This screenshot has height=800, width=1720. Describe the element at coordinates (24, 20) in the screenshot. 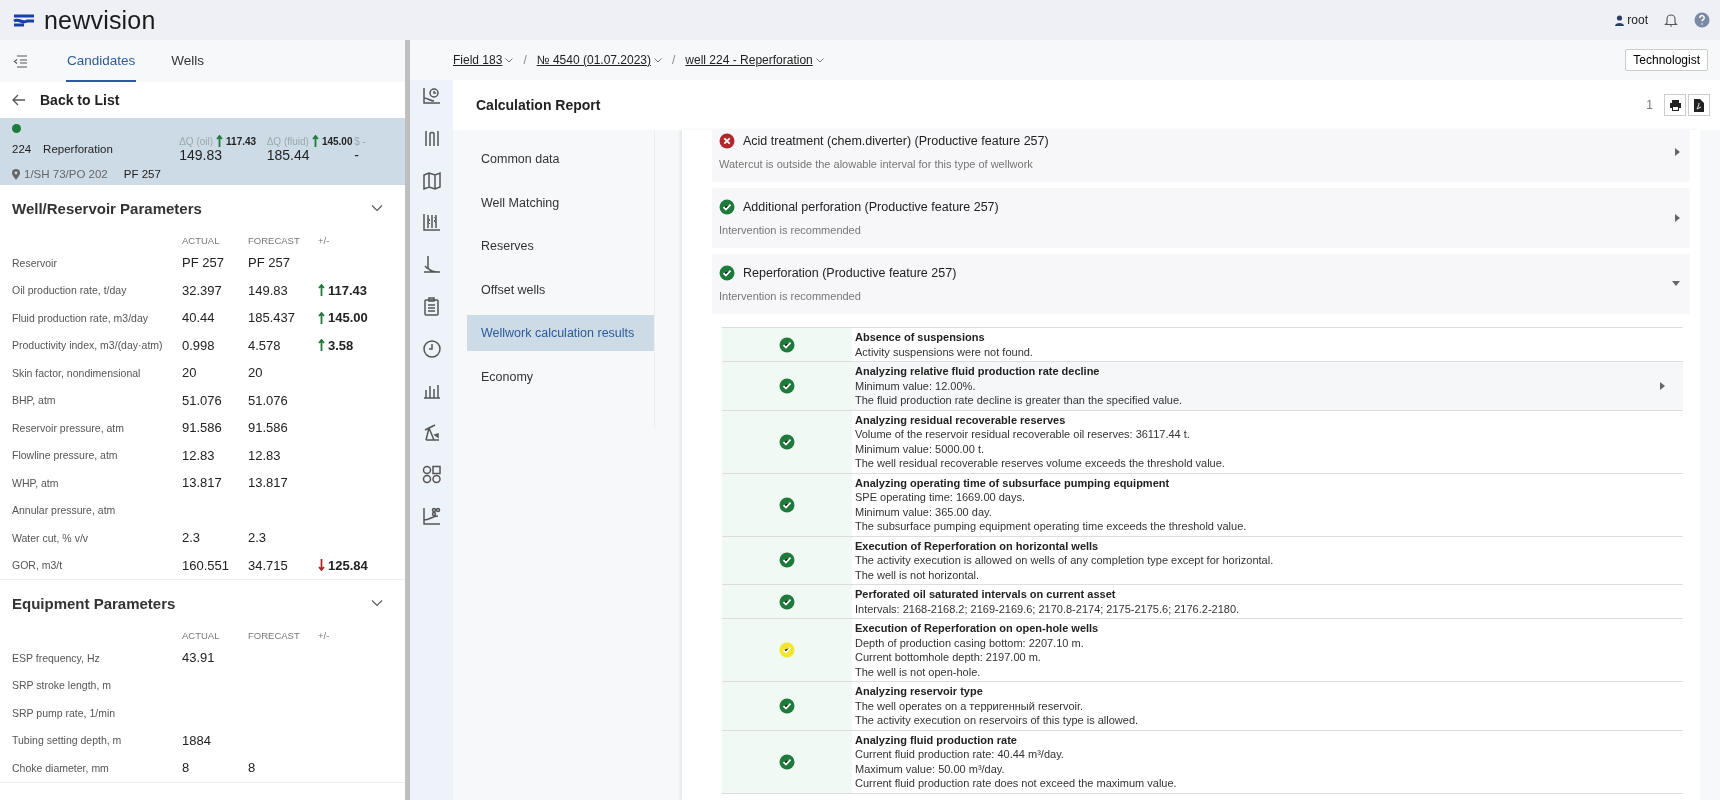

I see `logo-icon` at that location.